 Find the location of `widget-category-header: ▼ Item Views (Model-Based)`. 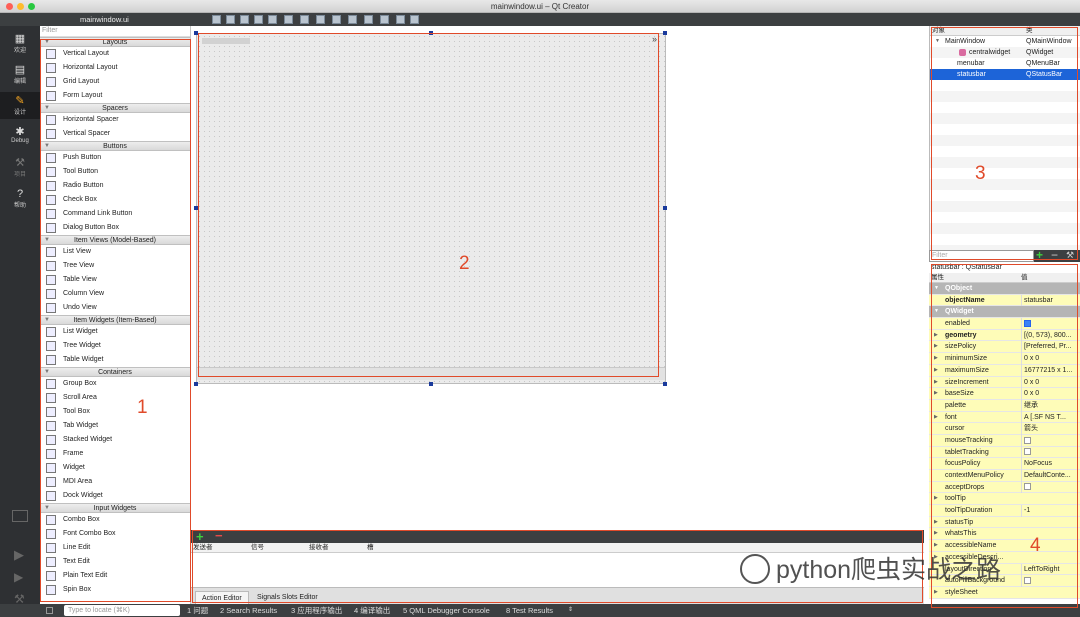

widget-category-header: ▼ Item Views (Model-Based) is located at coordinates (115, 240).